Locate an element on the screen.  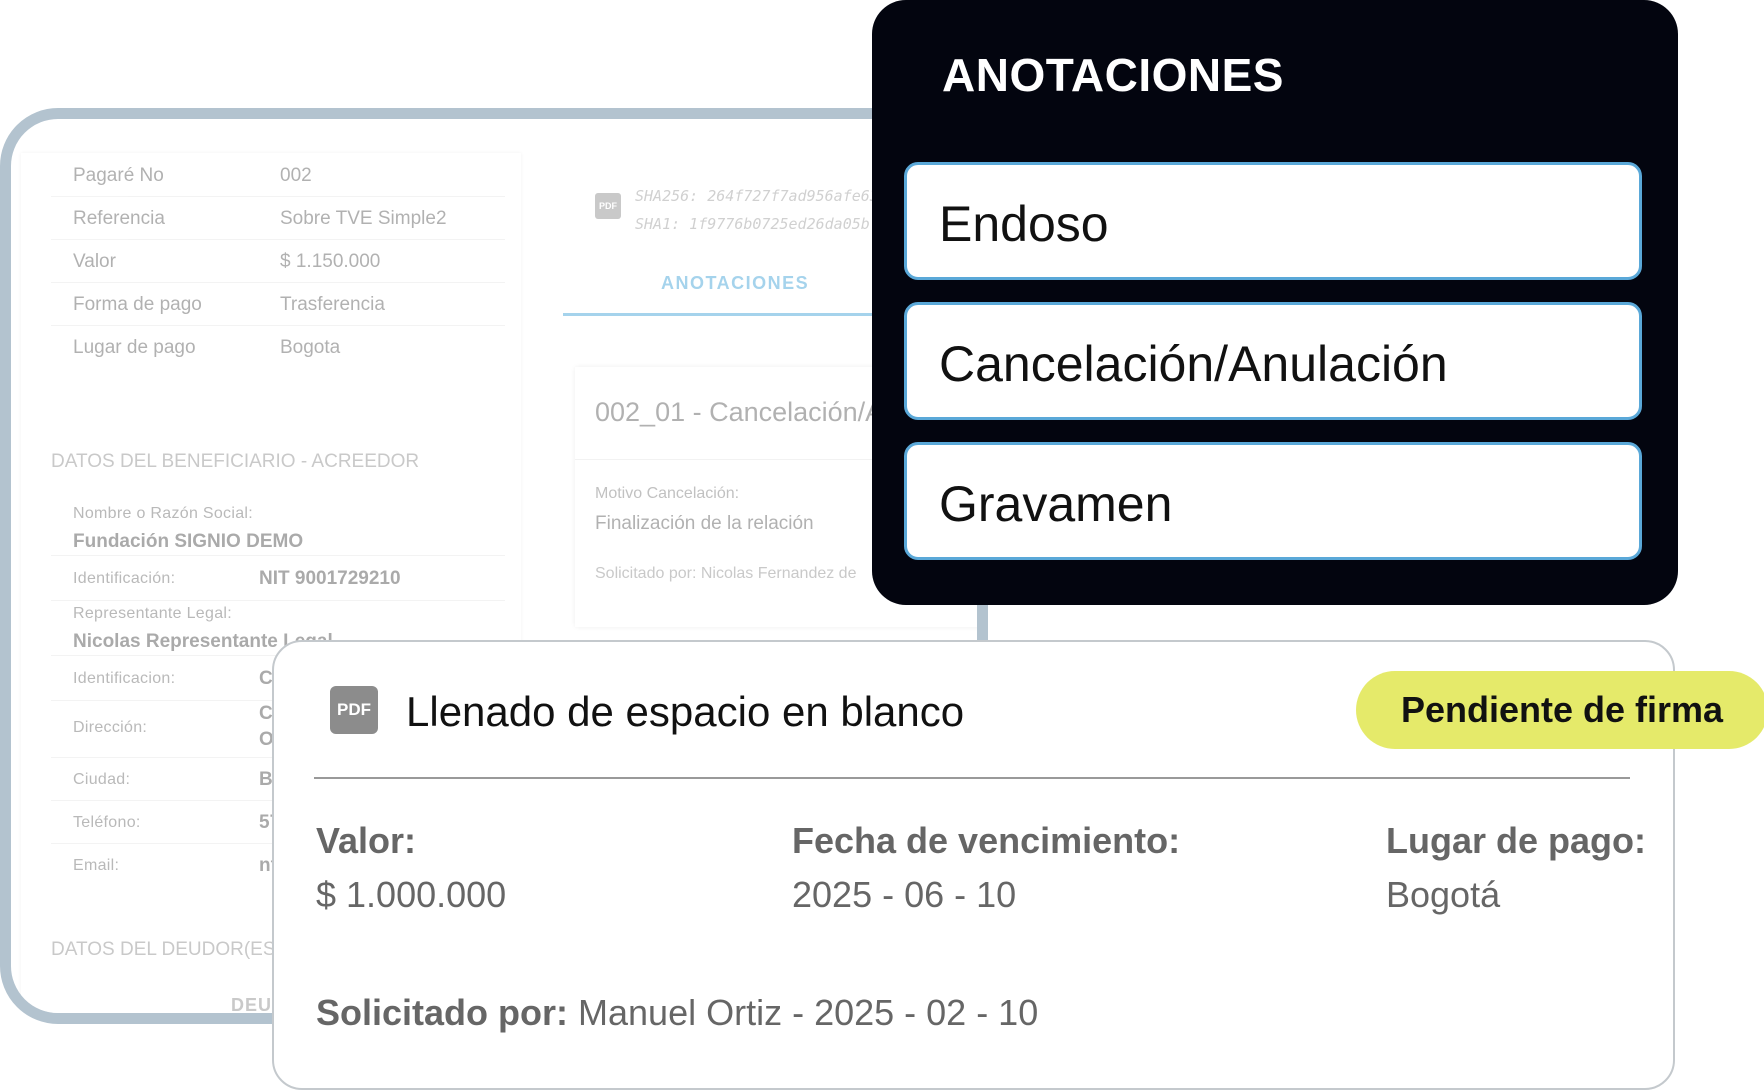
detail-row-valor: Valor $ 1.150.000 is located at coordinates (278, 261).